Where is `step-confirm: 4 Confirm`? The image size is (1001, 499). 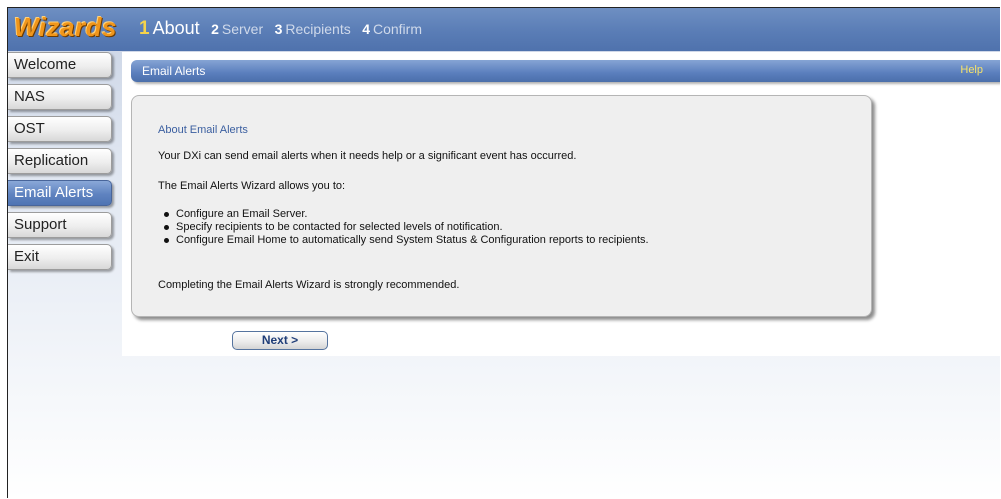
step-confirm: 4 Confirm is located at coordinates (392, 29).